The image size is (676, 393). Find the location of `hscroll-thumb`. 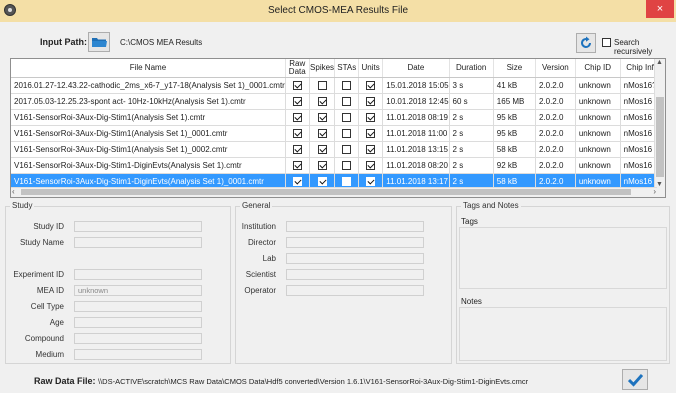

hscroll-thumb is located at coordinates (326, 192).